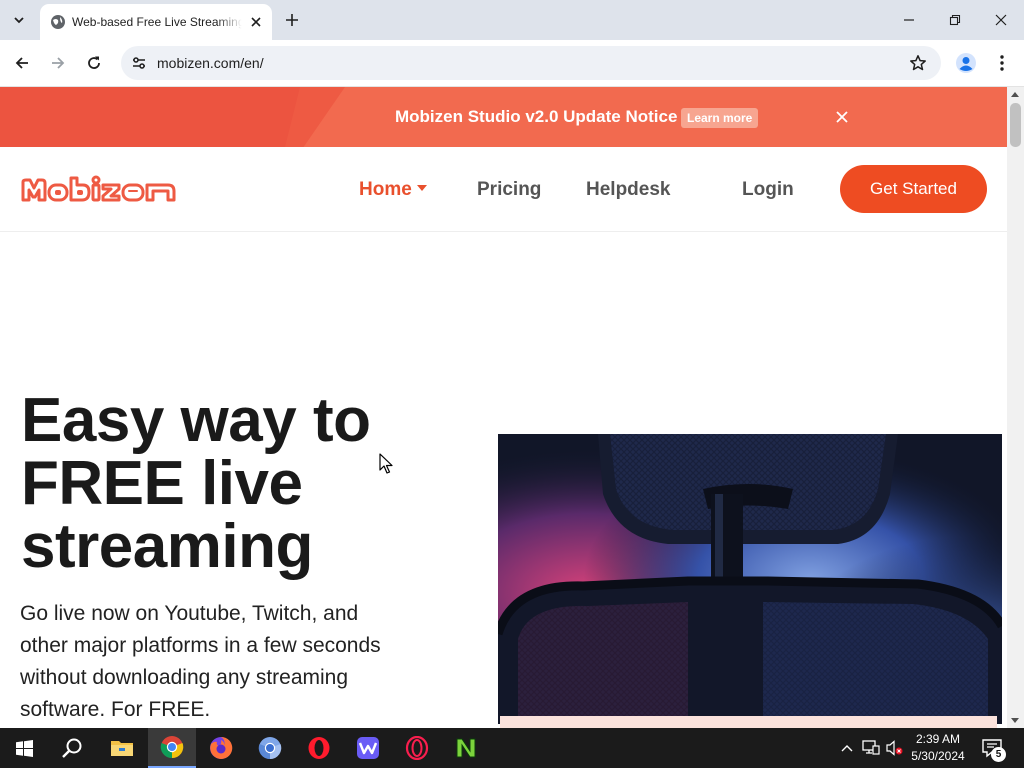 This screenshot has width=1024, height=768. I want to click on folder-icon, so click(122, 748).